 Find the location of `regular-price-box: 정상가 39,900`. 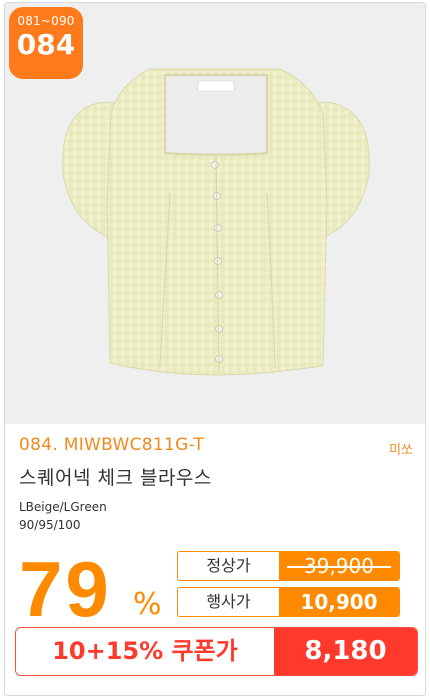

regular-price-box: 정상가 39,900 is located at coordinates (288, 566).